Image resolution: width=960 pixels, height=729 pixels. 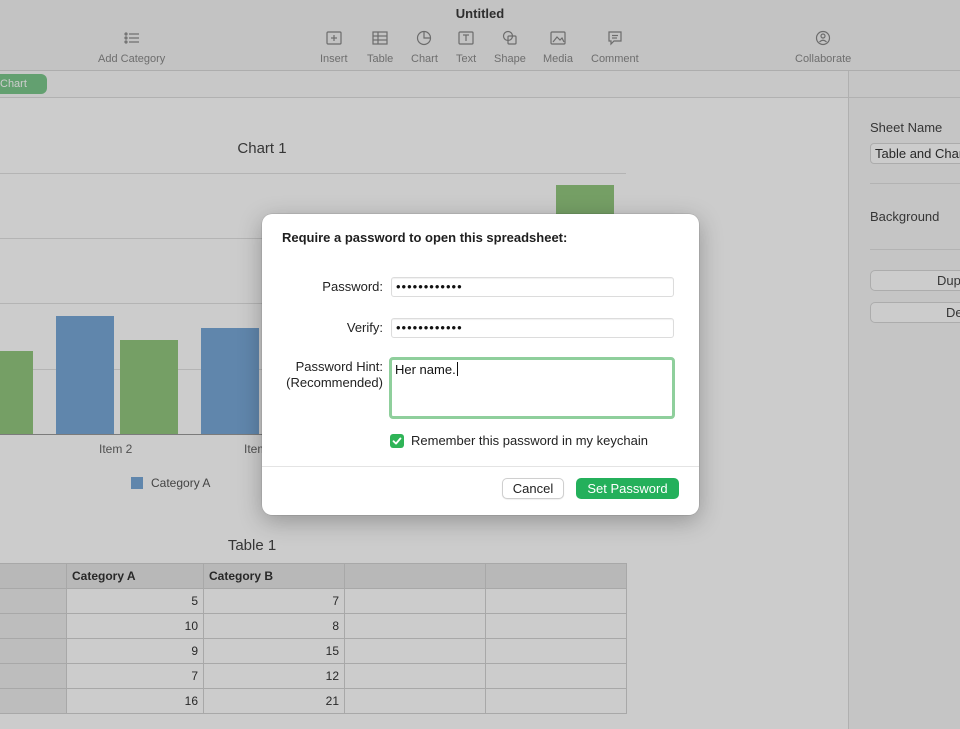 I want to click on keychain-option: Remember this password in my keychain, so click(x=519, y=440).